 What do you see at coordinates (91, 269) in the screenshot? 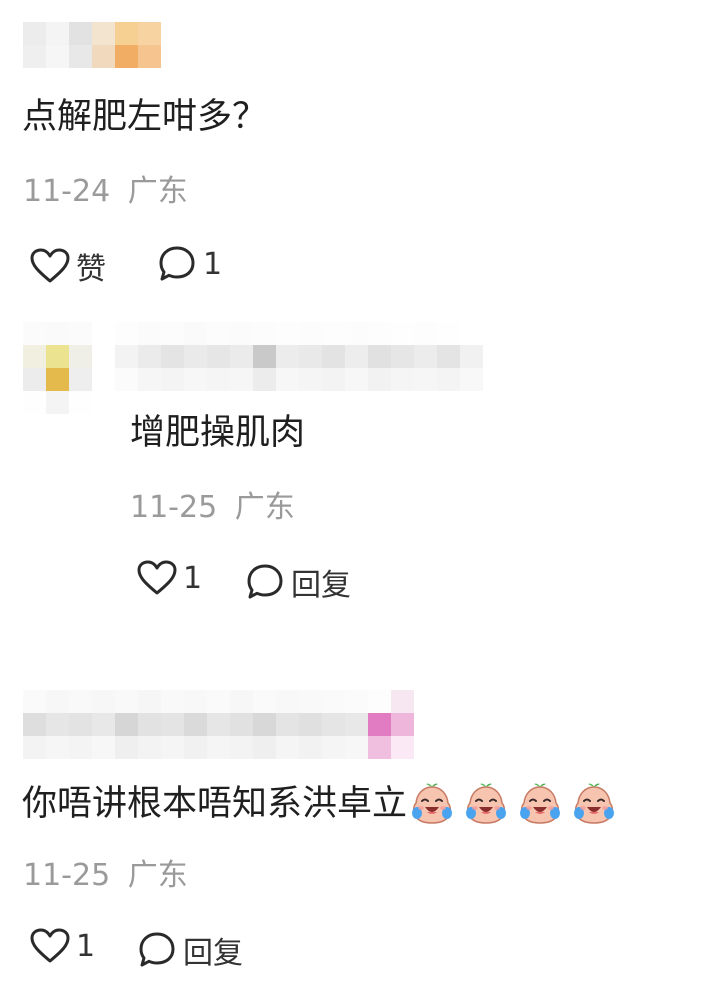
I see `like-label: 赞` at bounding box center [91, 269].